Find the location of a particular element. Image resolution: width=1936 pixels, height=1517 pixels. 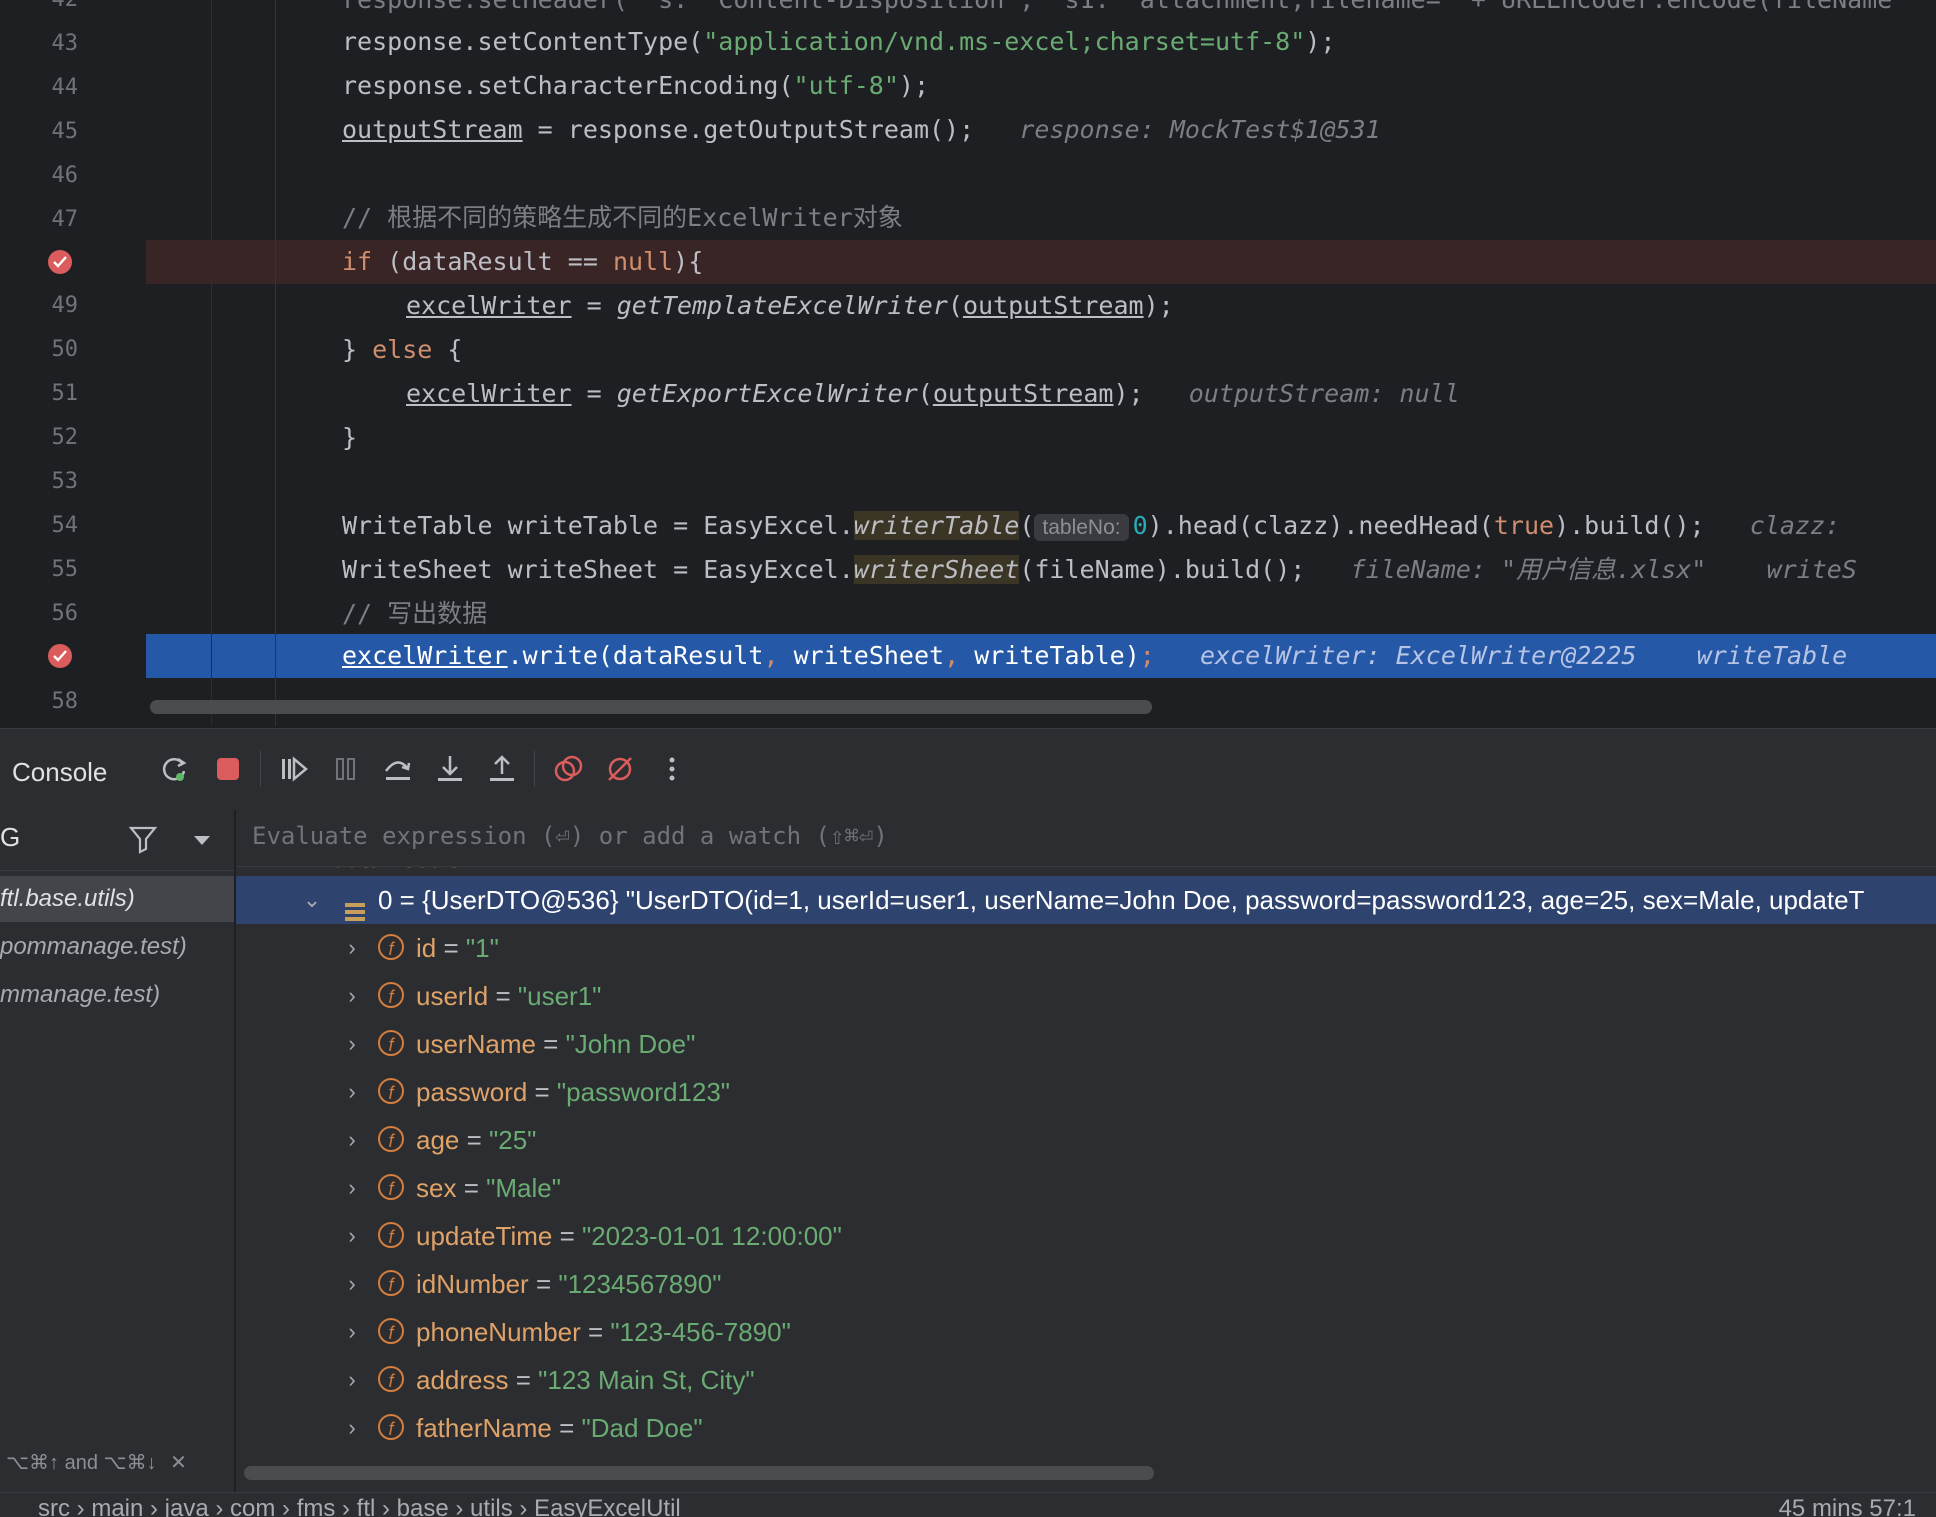

gutter-line: 42 is located at coordinates (73, 11).